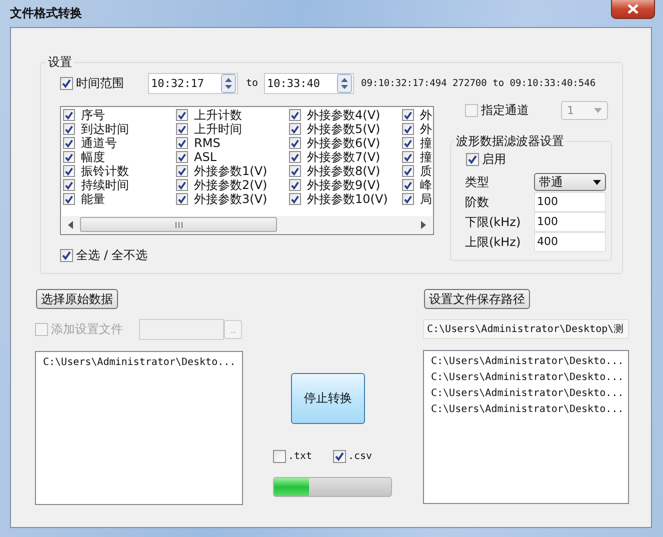  I want to click on to-label: to, so click(252, 83).